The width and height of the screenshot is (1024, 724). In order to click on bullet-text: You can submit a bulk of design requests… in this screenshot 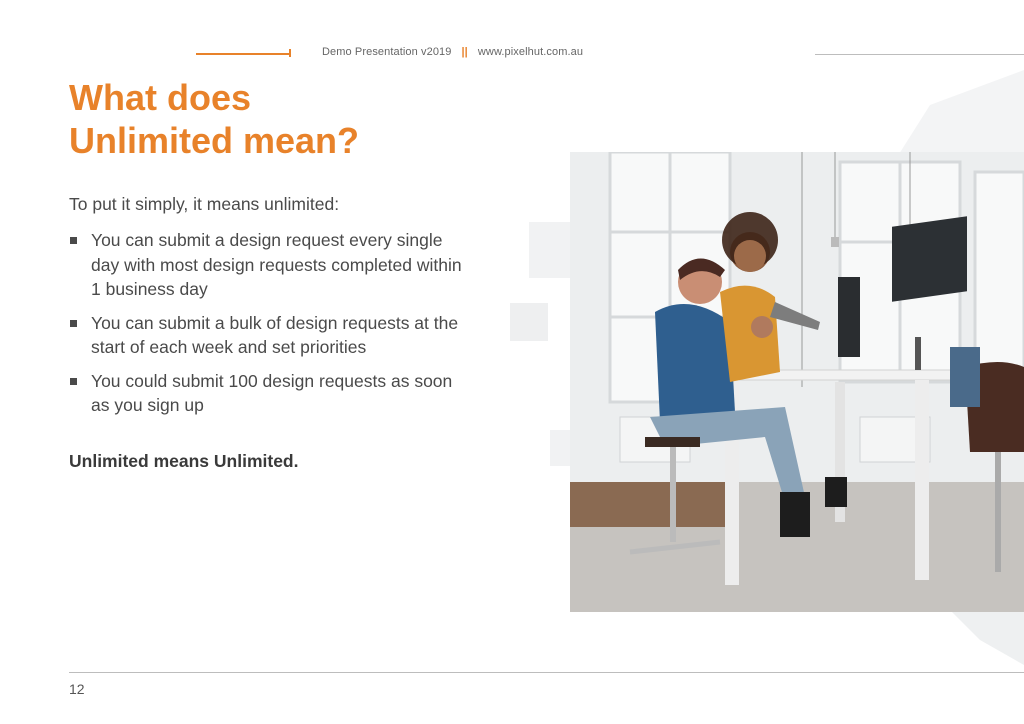, I will do `click(275, 335)`.